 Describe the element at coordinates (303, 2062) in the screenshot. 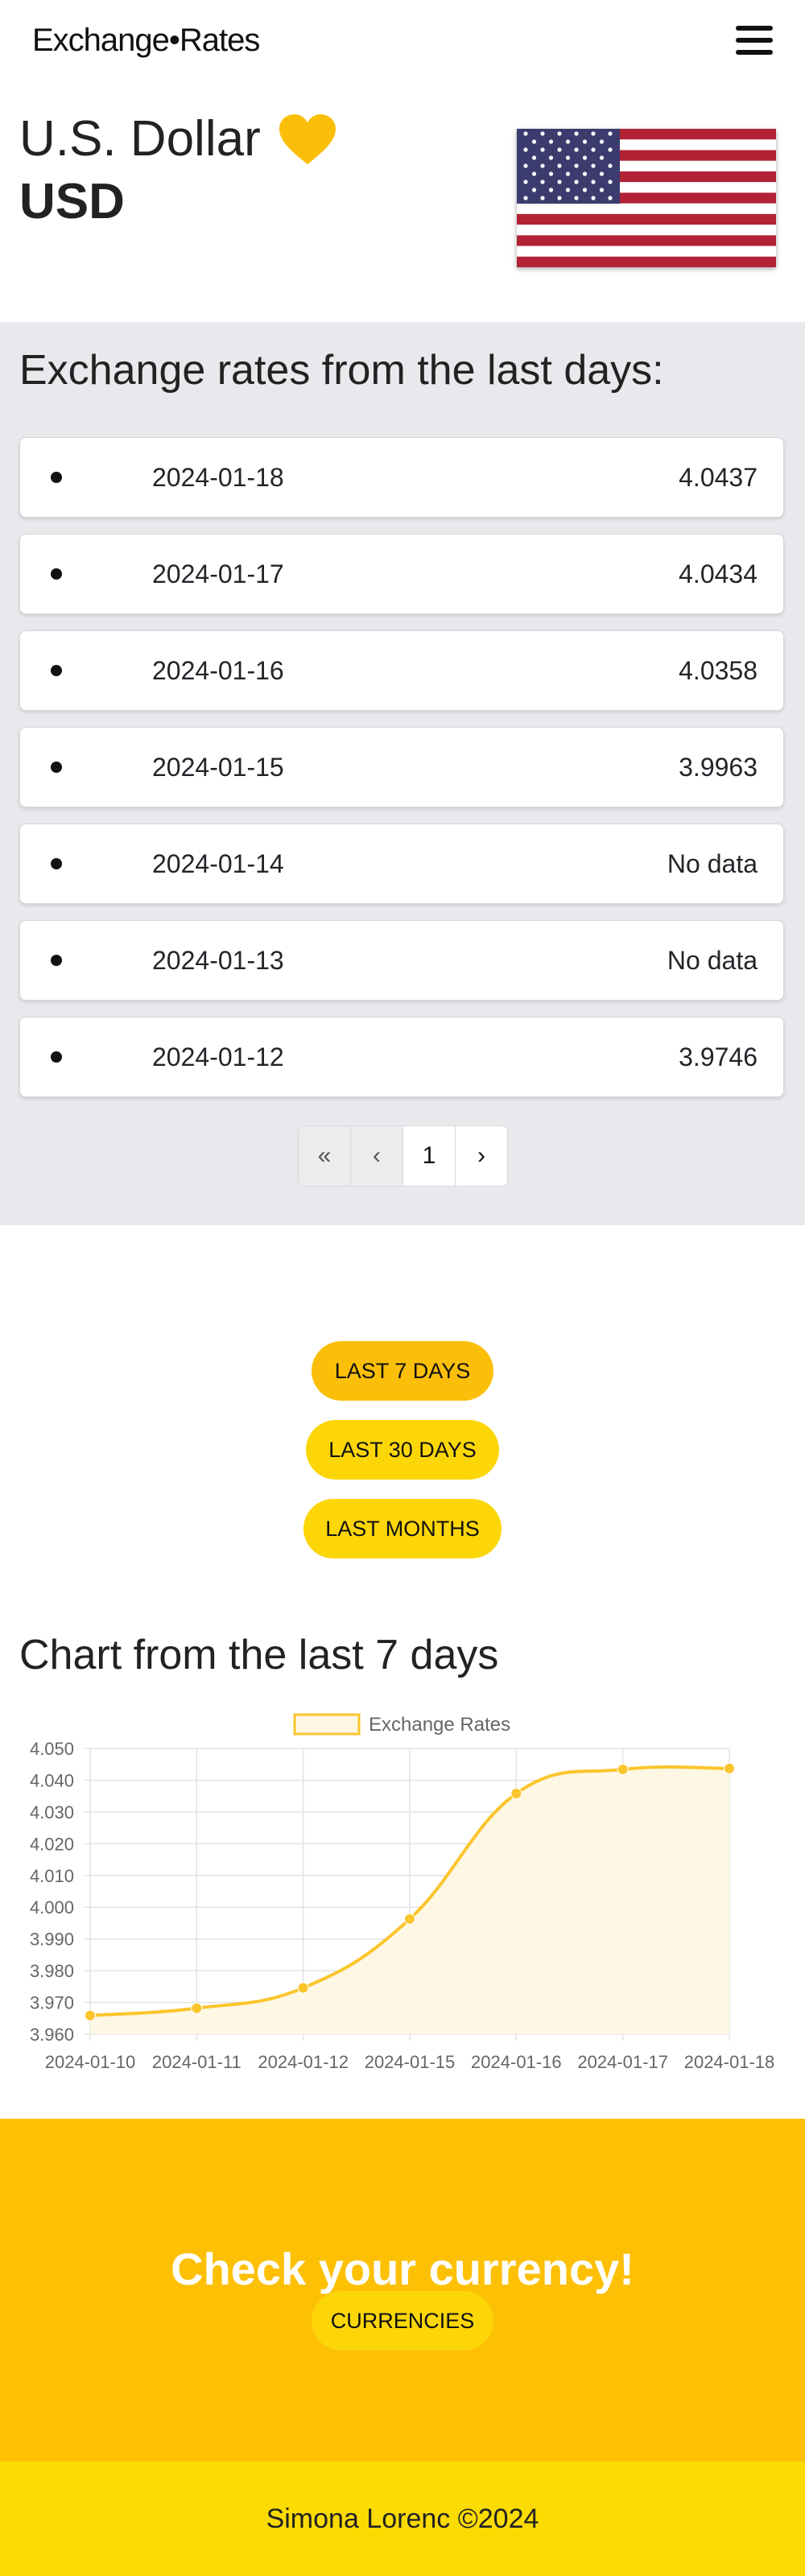

I see `x-tick-label: 2024-01-12` at that location.